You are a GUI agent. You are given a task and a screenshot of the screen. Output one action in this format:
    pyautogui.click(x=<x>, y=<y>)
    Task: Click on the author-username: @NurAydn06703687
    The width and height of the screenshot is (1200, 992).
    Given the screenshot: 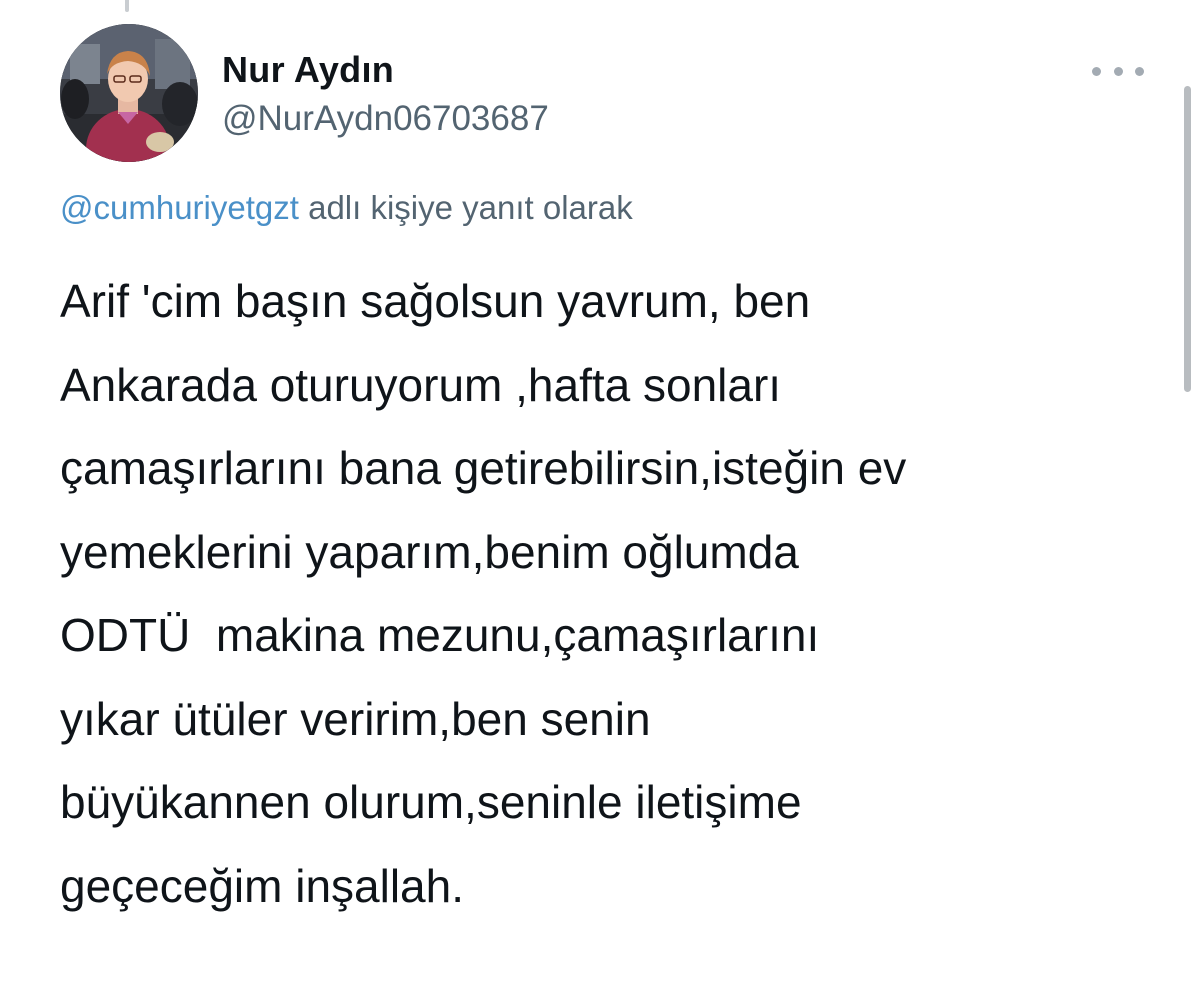 What is the action you would take?
    pyautogui.click(x=385, y=119)
    